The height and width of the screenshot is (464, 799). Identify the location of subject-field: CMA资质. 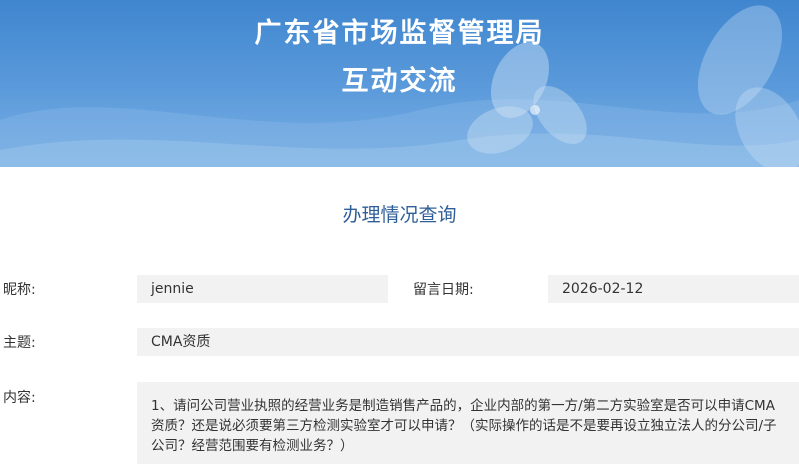
(468, 342).